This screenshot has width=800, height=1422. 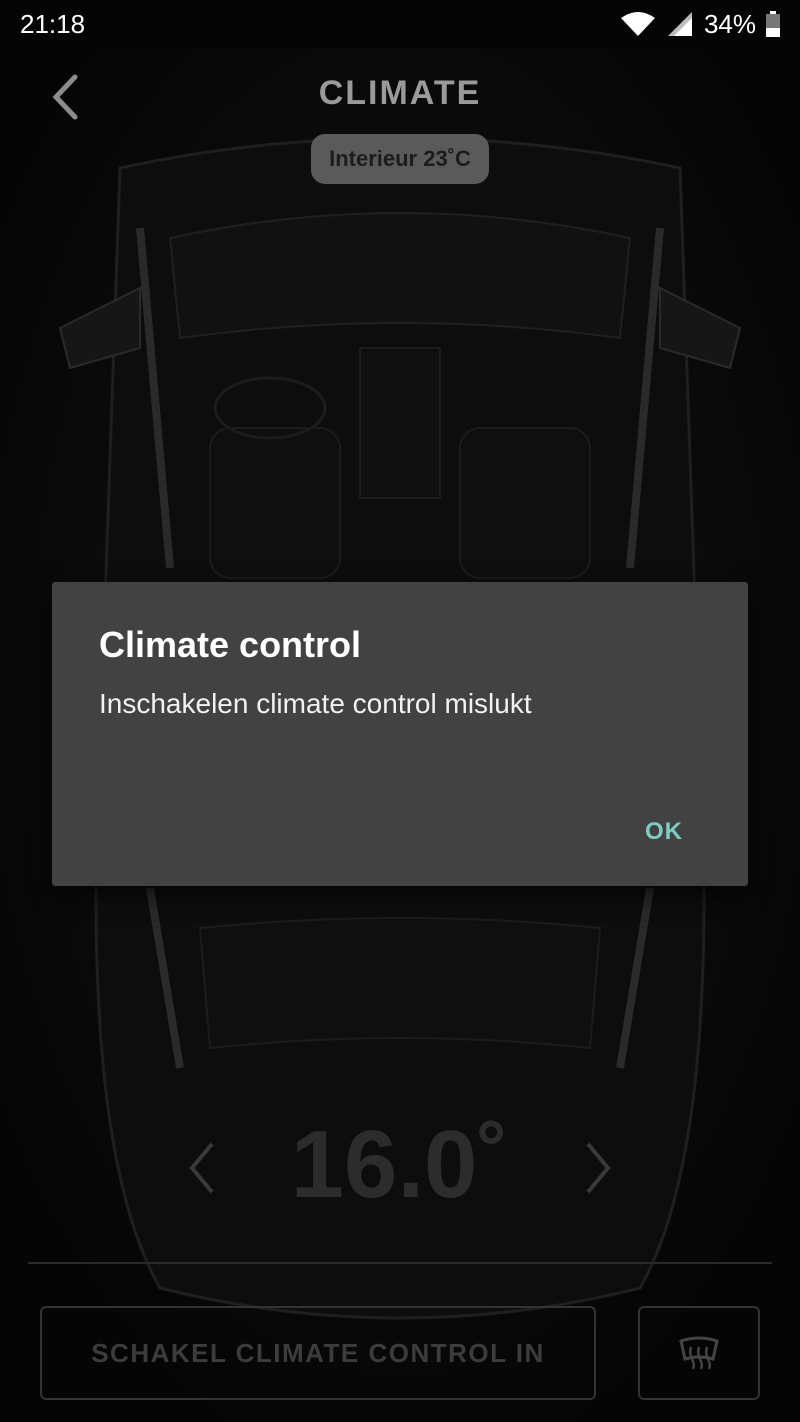 I want to click on status-icons: 34%, so click(x=700, y=24).